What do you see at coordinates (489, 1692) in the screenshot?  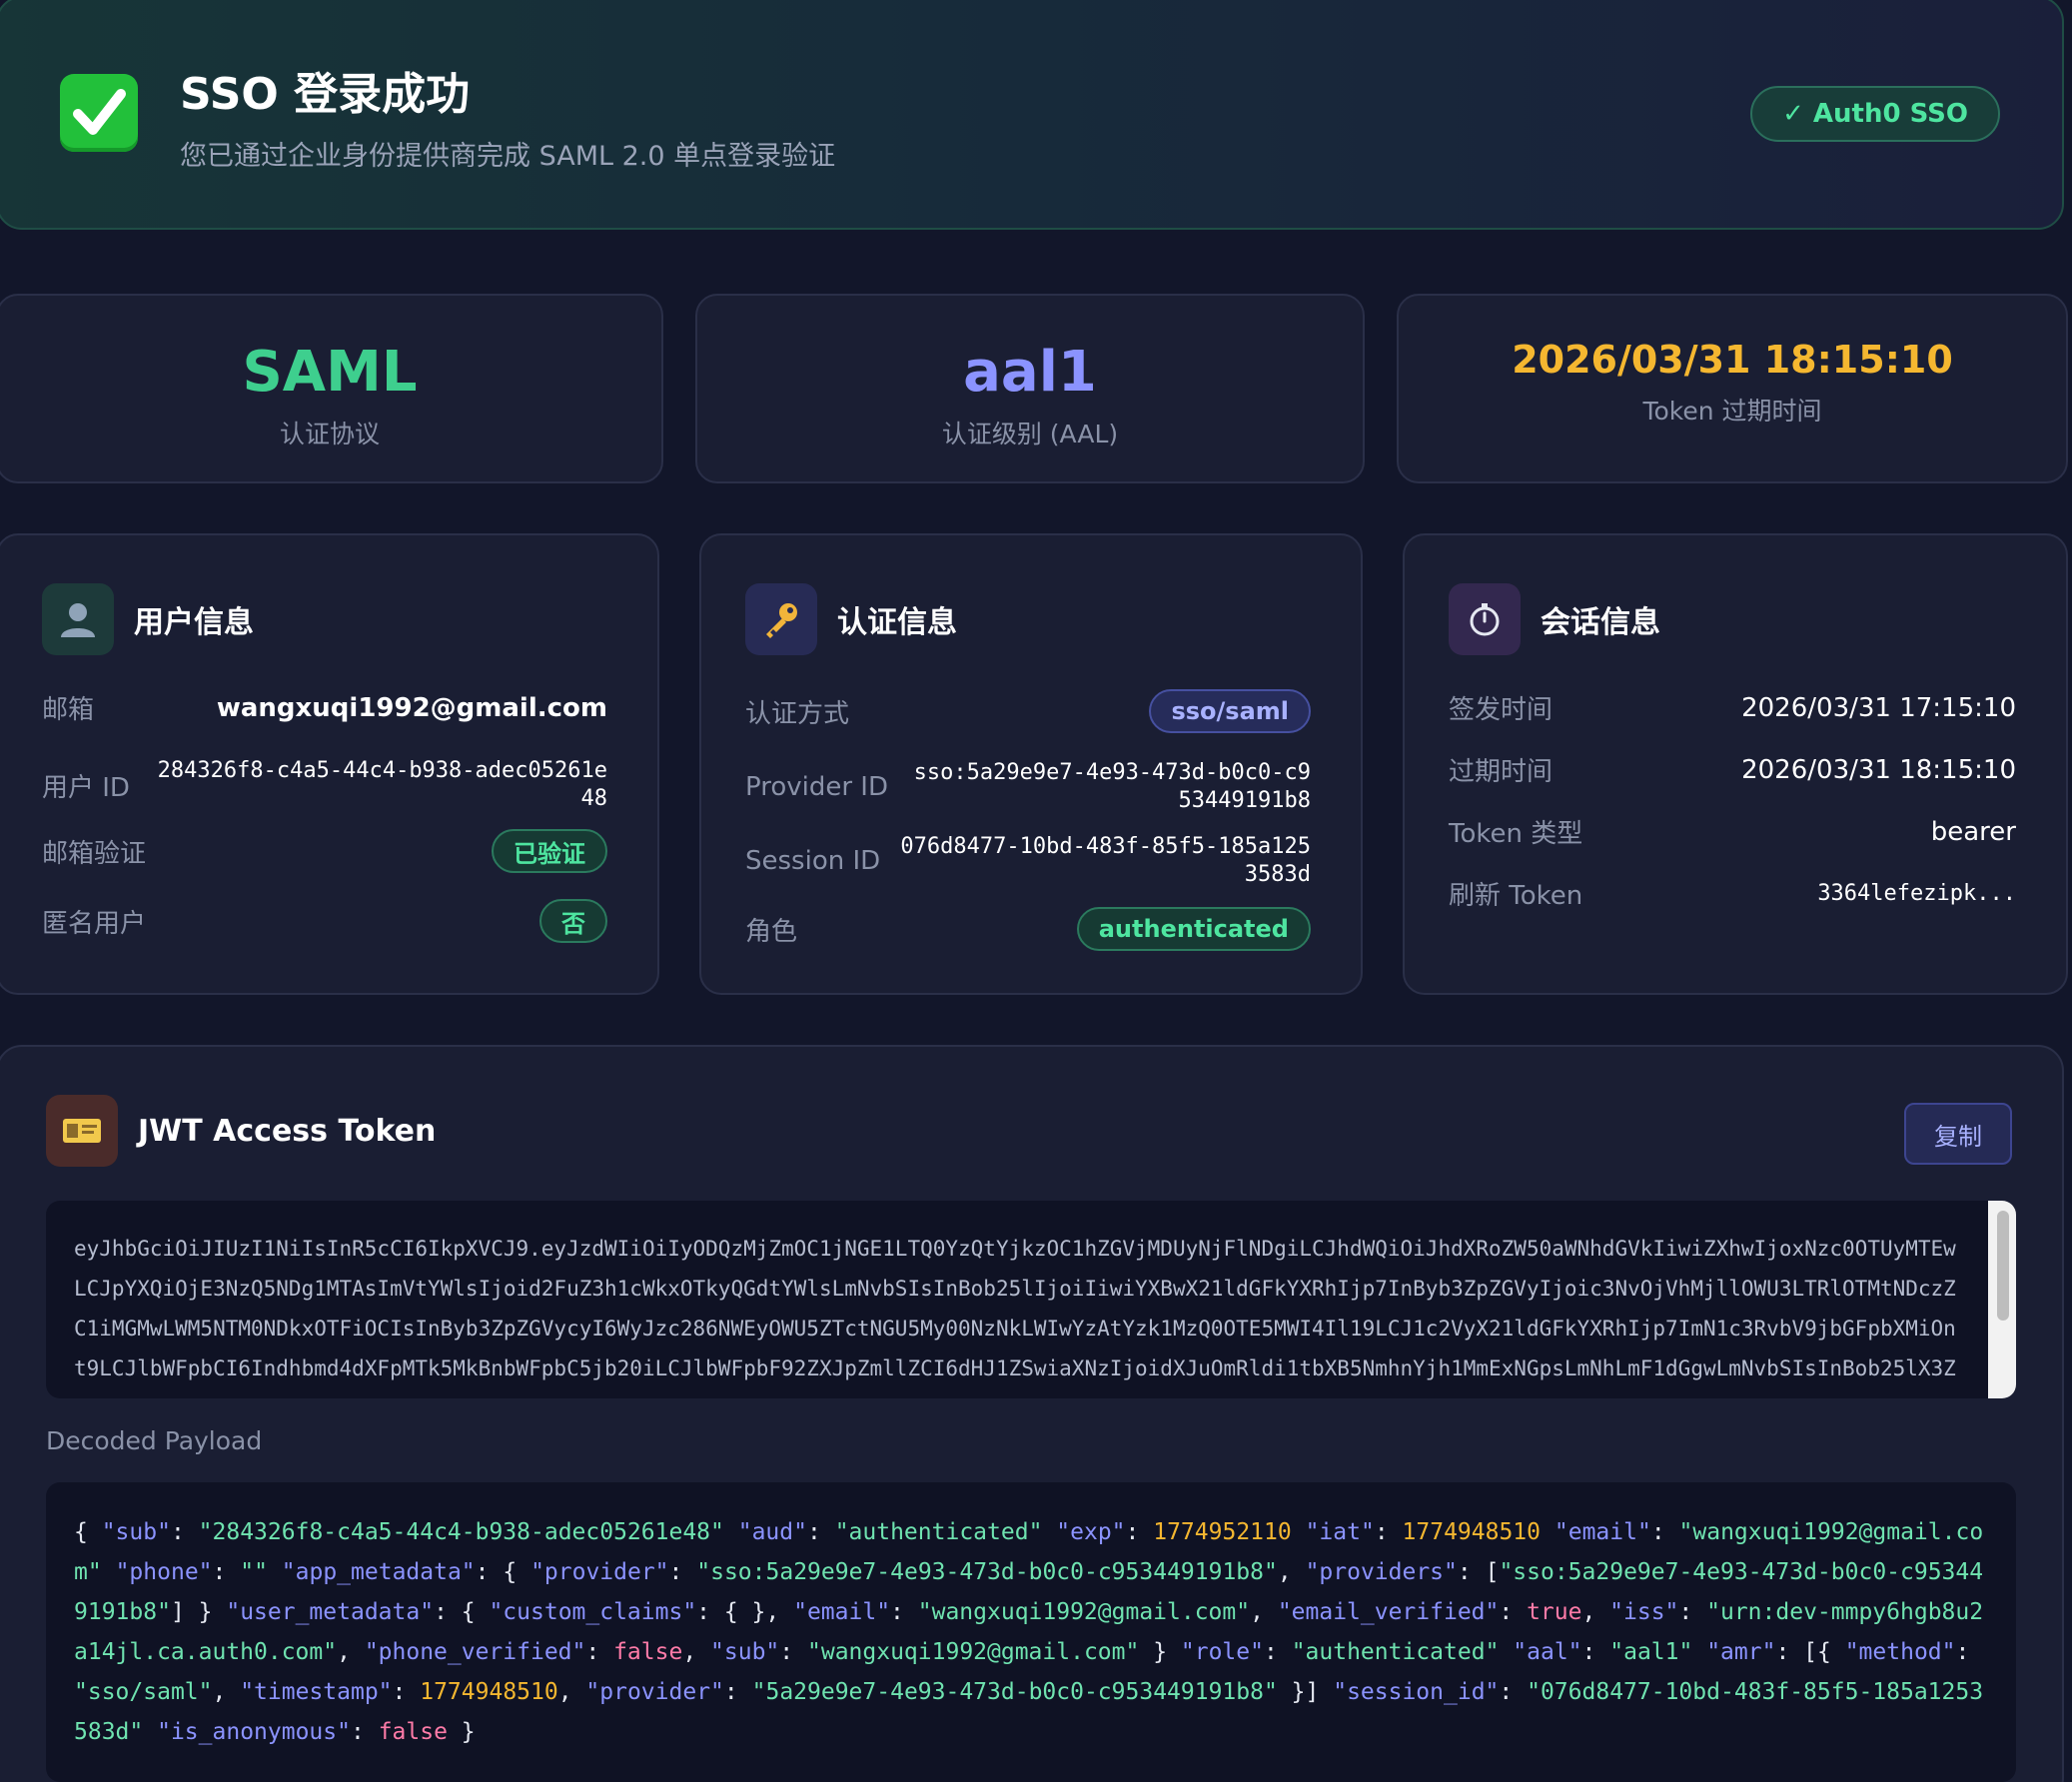 I see `payload-amr-timestamp: 1774948510` at bounding box center [489, 1692].